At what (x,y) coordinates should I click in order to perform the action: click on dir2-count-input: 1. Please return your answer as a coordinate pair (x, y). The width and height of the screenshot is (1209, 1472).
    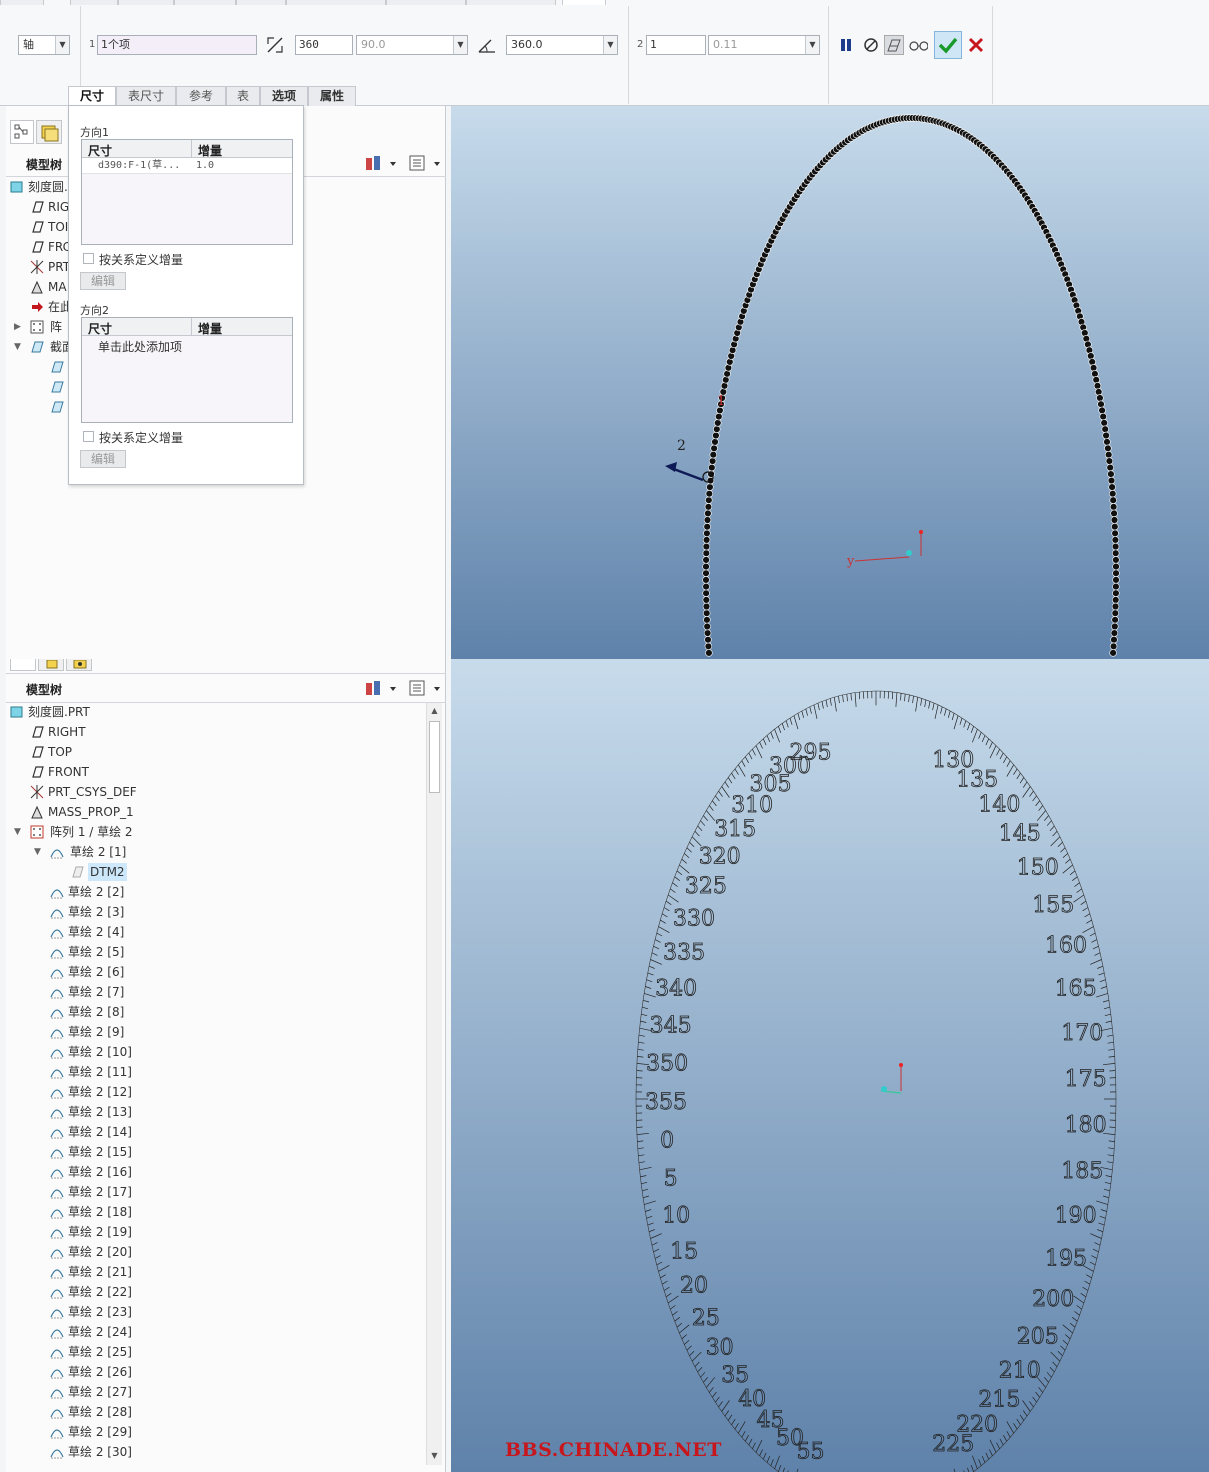
    Looking at the image, I should click on (676, 45).